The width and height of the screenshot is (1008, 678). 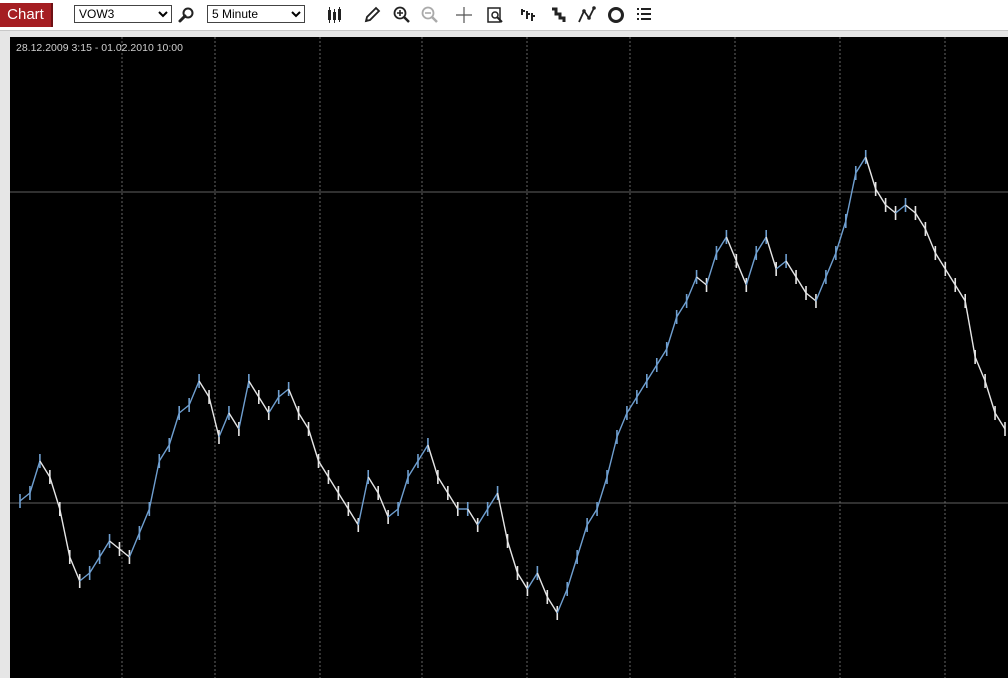 I want to click on crosshair-icon, so click(x=464, y=15).